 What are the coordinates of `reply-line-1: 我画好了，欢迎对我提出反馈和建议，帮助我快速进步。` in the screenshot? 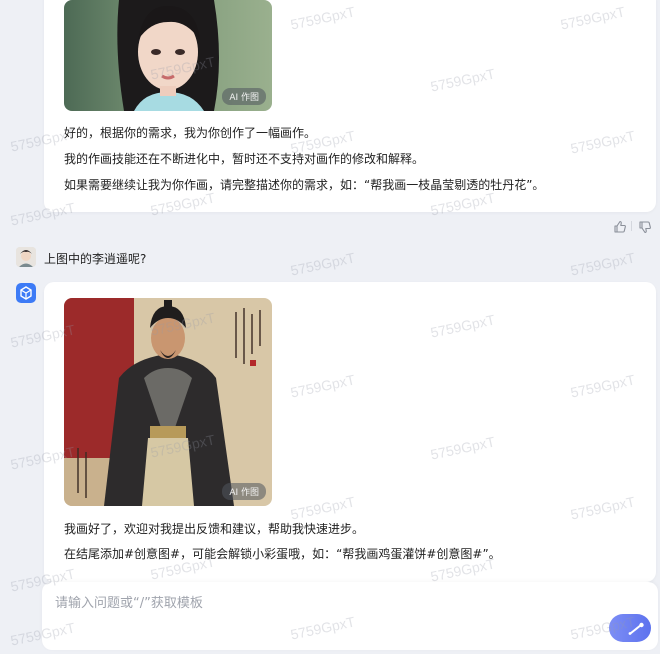 It's located at (214, 529).